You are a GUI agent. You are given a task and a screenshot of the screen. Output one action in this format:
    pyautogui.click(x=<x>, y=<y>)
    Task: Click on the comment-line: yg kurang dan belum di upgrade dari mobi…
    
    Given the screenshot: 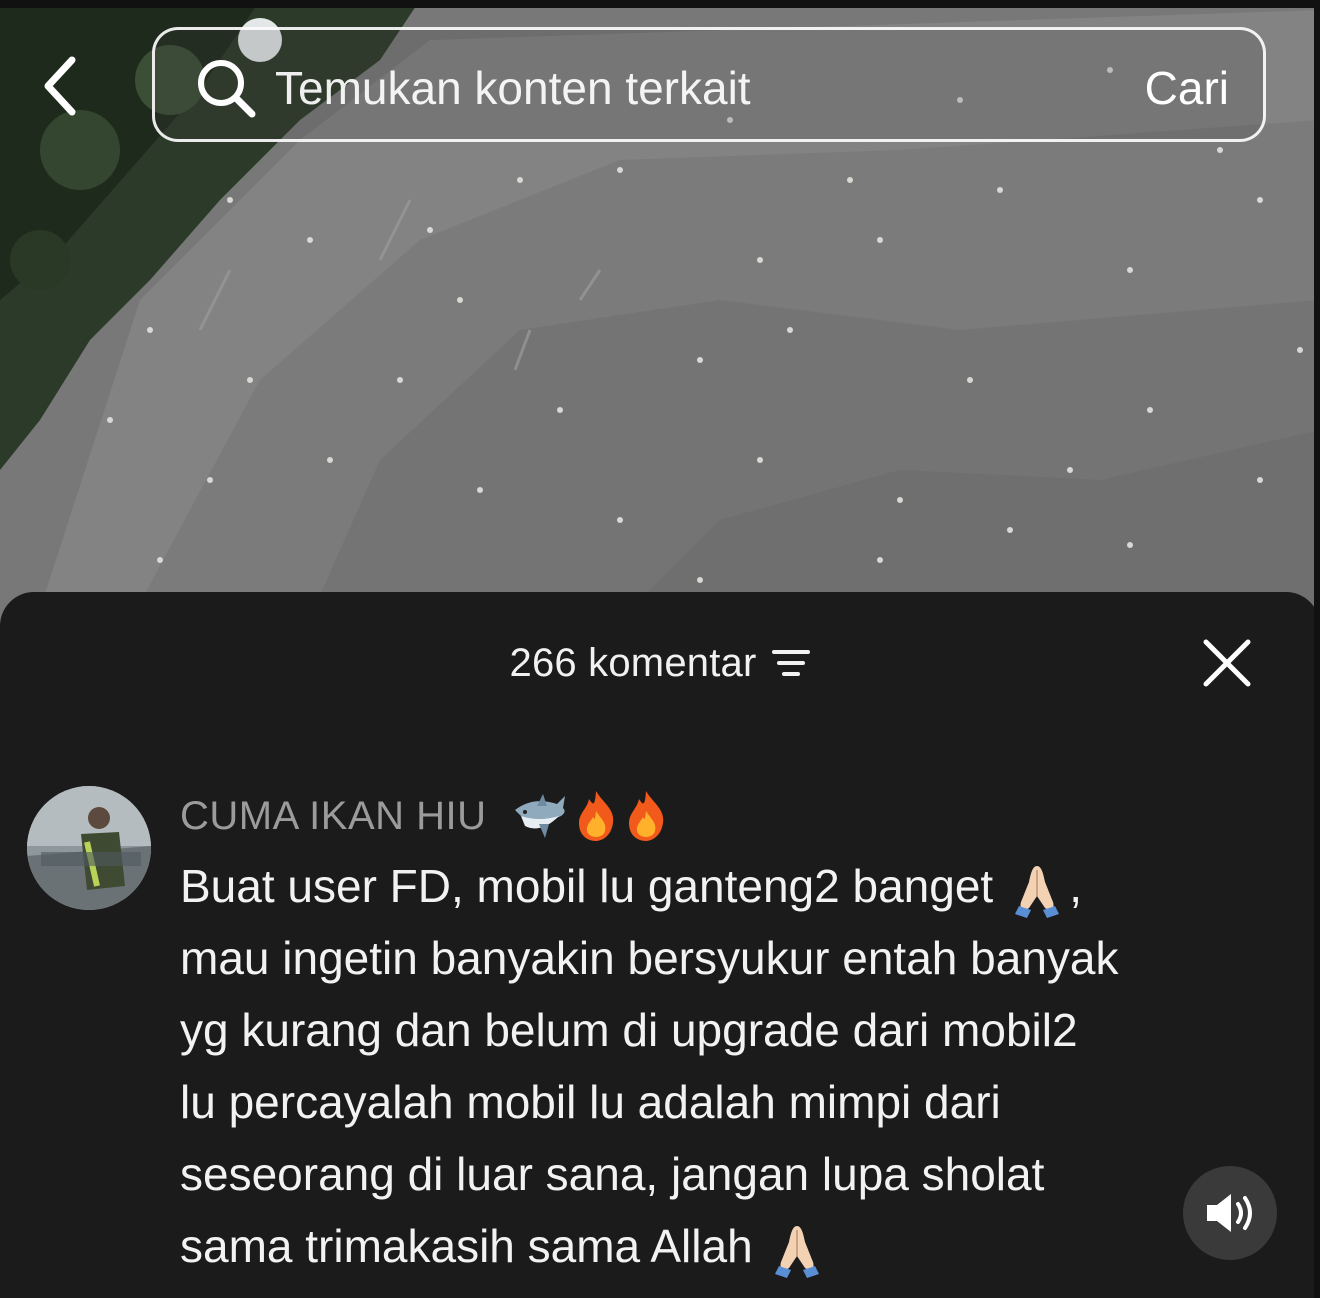 What is the action you would take?
    pyautogui.click(x=629, y=1030)
    